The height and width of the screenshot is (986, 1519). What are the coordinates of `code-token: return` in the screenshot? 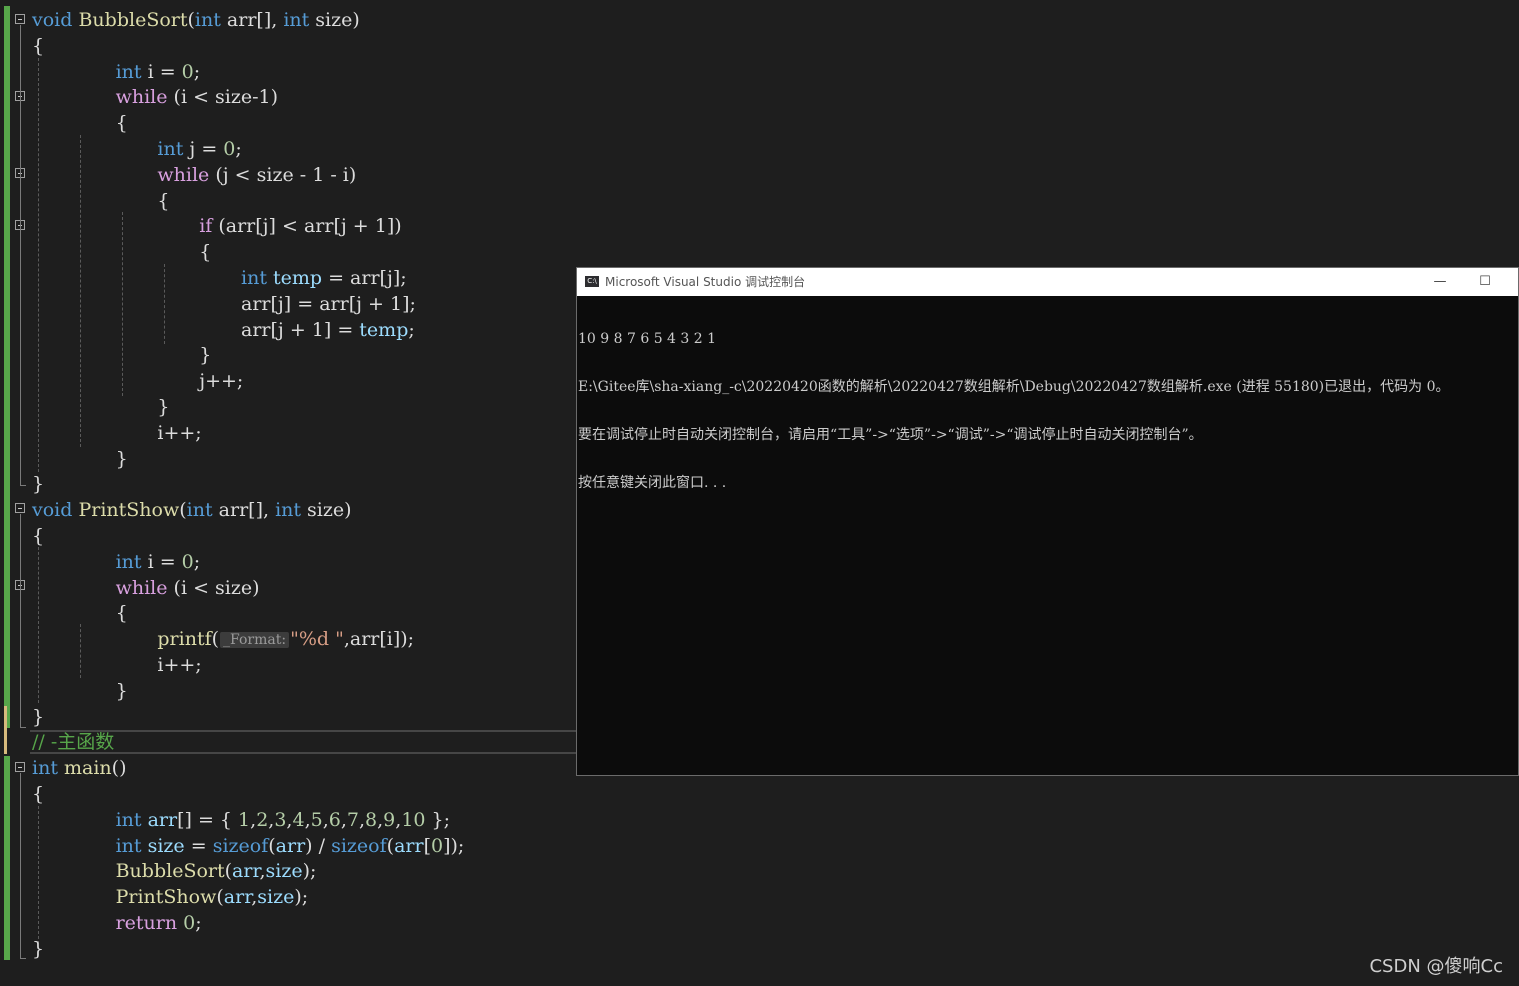 It's located at (146, 923).